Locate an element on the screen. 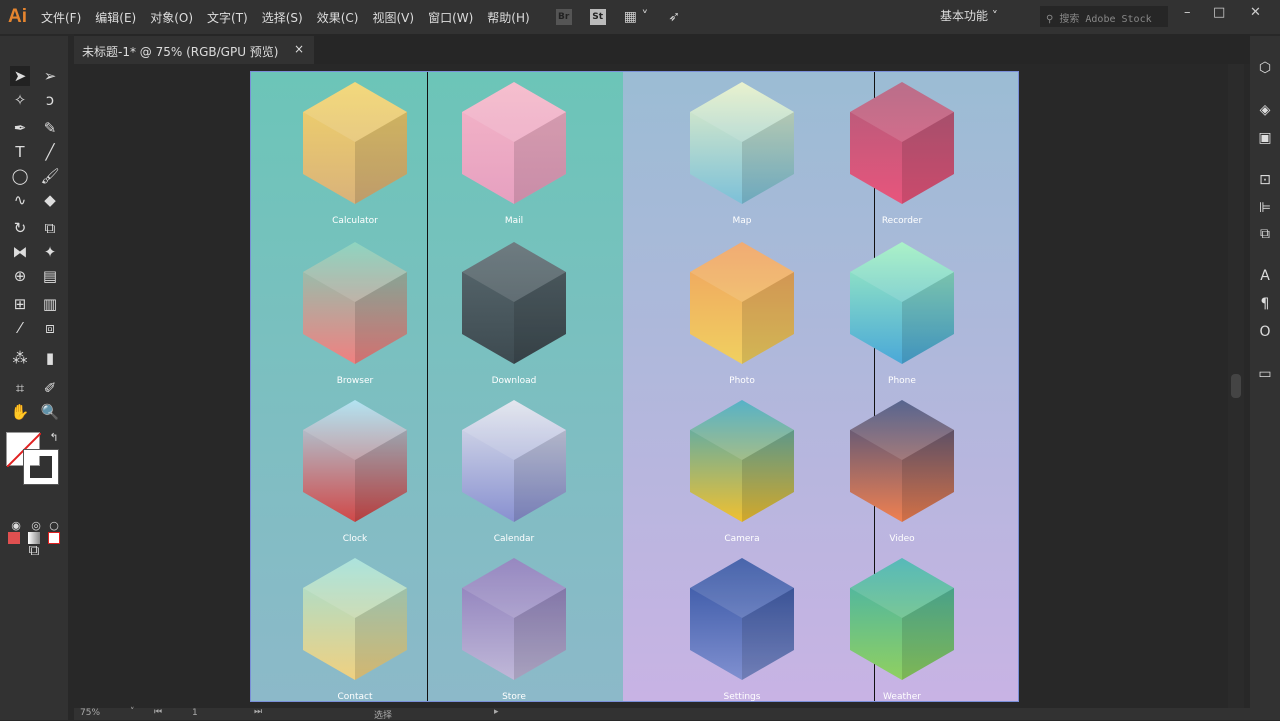  stock-button: St is located at coordinates (597, 17).